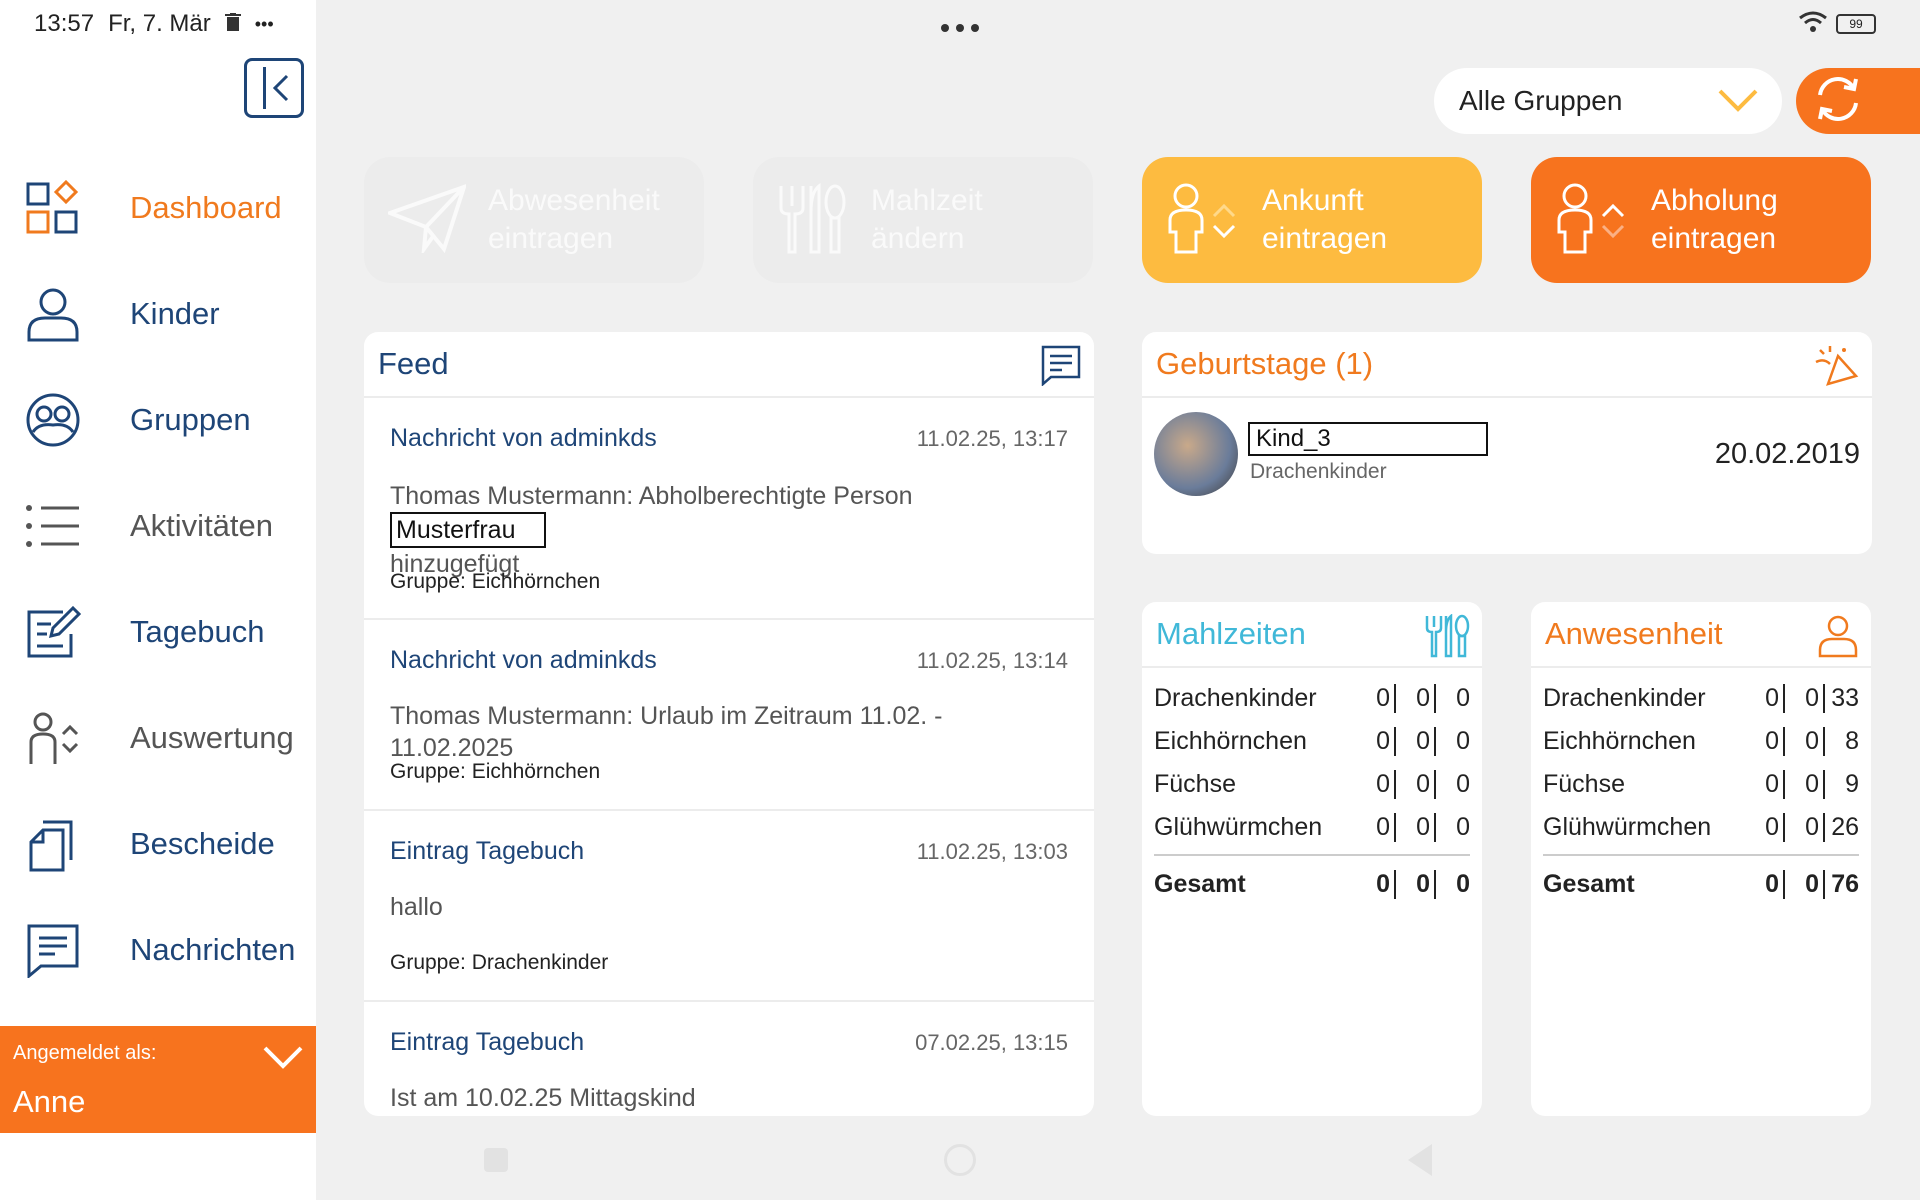  I want to click on sidebar-item-nachrichten: Nachrichten, so click(158, 950).